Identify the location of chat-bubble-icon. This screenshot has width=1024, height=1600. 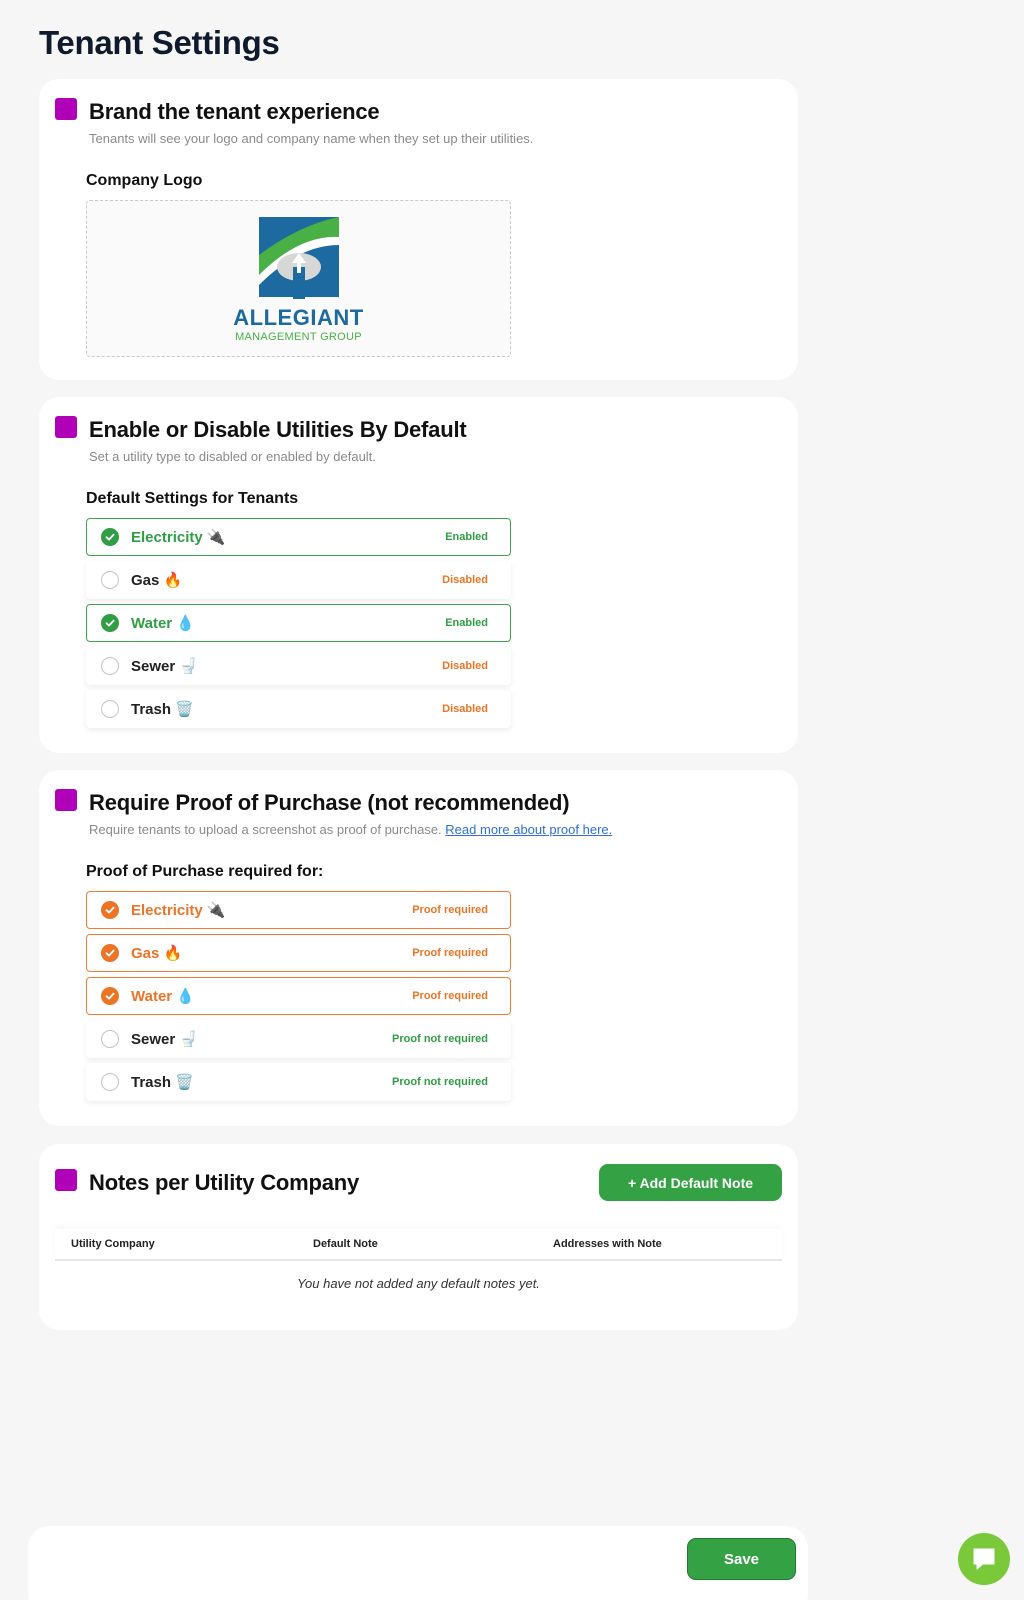
(984, 1559).